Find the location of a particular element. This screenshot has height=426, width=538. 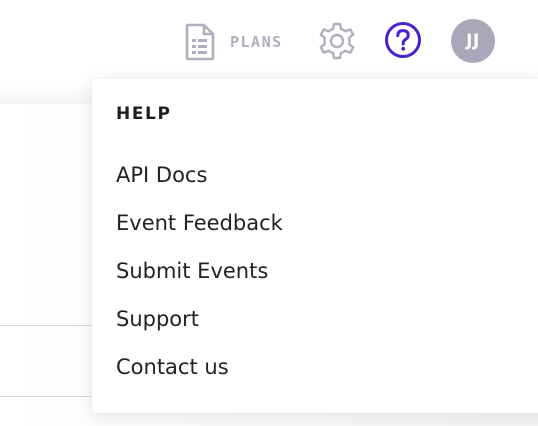

question-circle-icon is located at coordinates (403, 40).